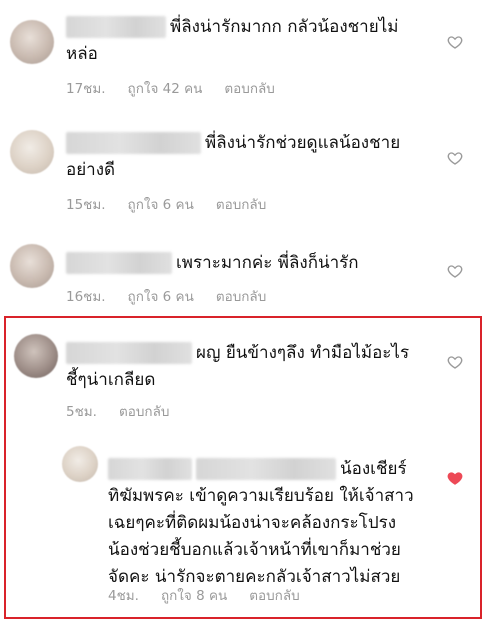 This screenshot has width=492, height=631. Describe the element at coordinates (284, 27) in the screenshot. I see `comment-text-line1: พี่ลิงน่ารักมากก กลัวน้องชายไม่` at that location.